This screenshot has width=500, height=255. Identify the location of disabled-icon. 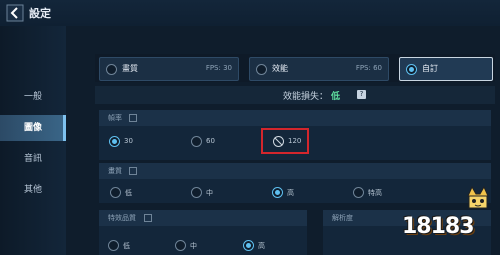
(278, 141).